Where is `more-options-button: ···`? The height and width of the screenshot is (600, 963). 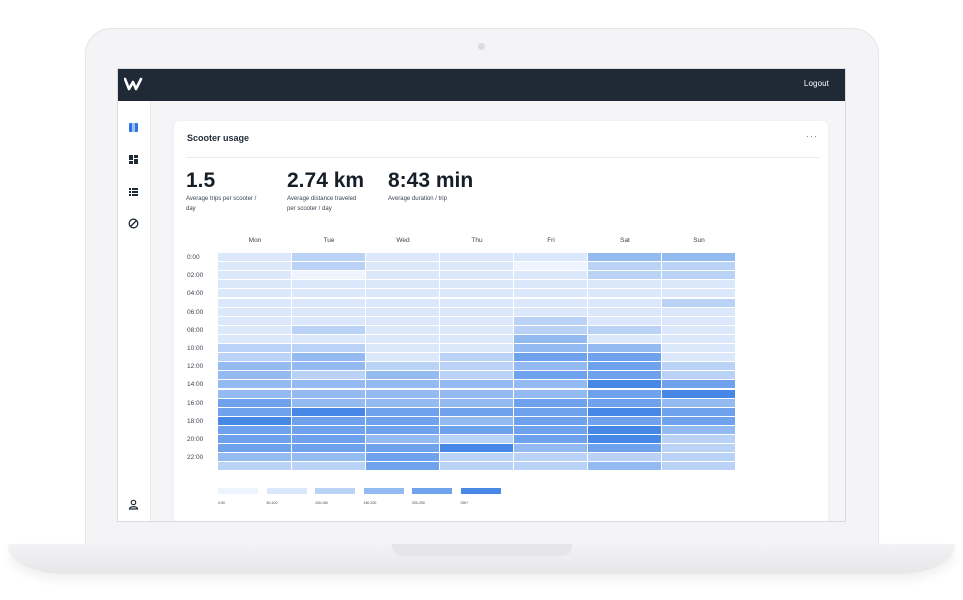
more-options-button: ··· is located at coordinates (812, 136).